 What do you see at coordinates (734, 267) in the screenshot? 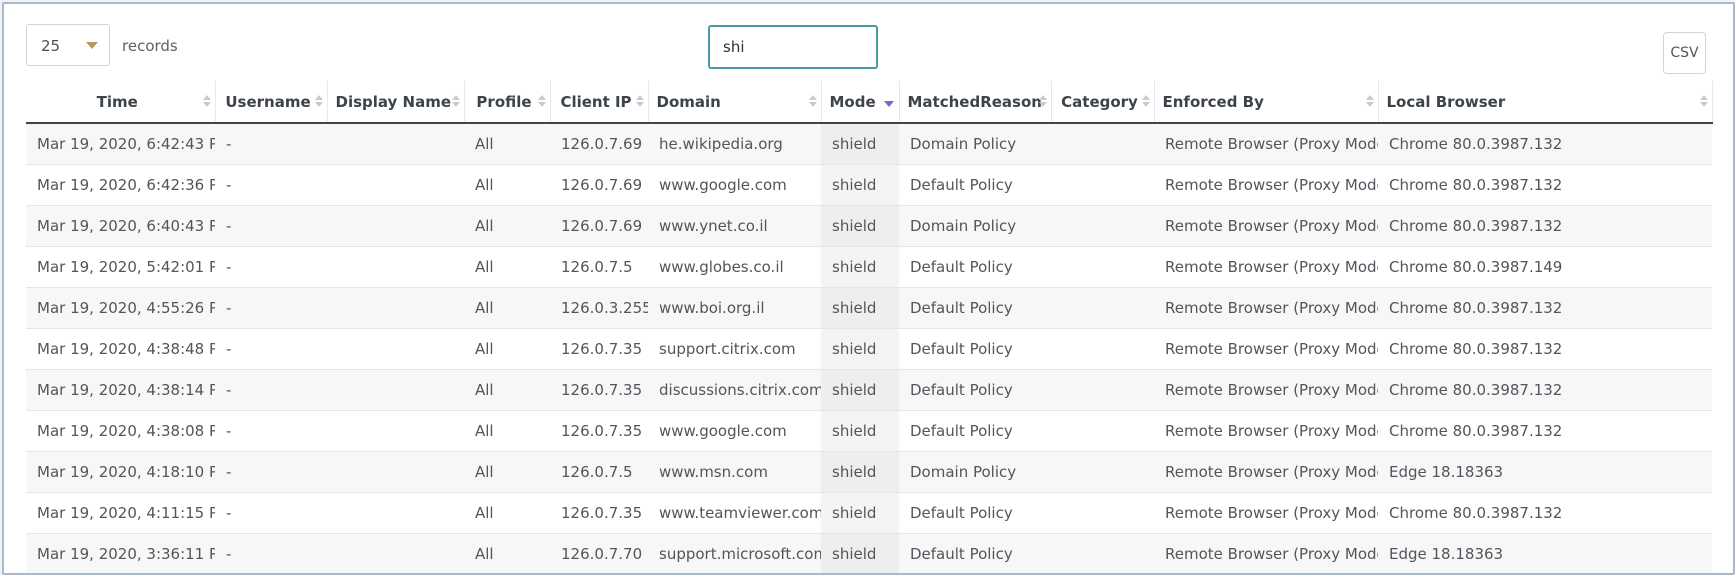
I see `cell-domain: www.globes.co.il` at bounding box center [734, 267].